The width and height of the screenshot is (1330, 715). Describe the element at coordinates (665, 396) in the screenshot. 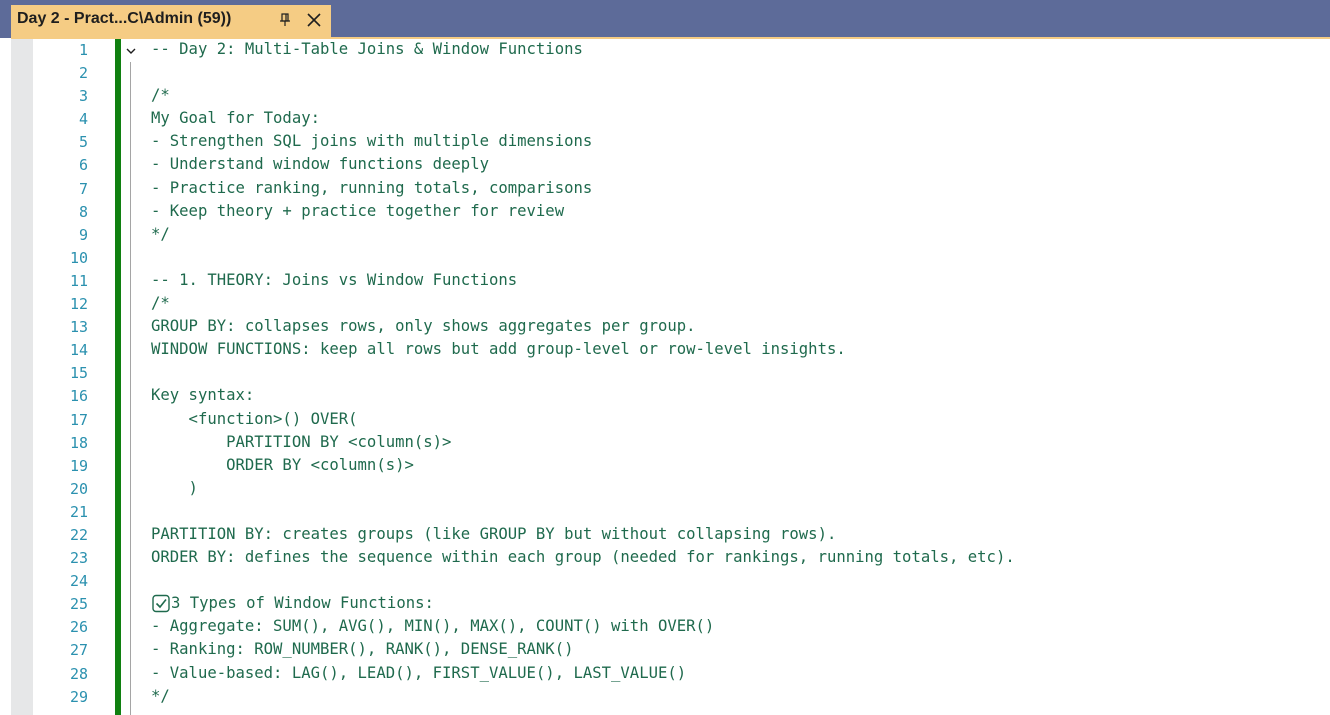

I see `code-line: 16 Key syntax:` at that location.